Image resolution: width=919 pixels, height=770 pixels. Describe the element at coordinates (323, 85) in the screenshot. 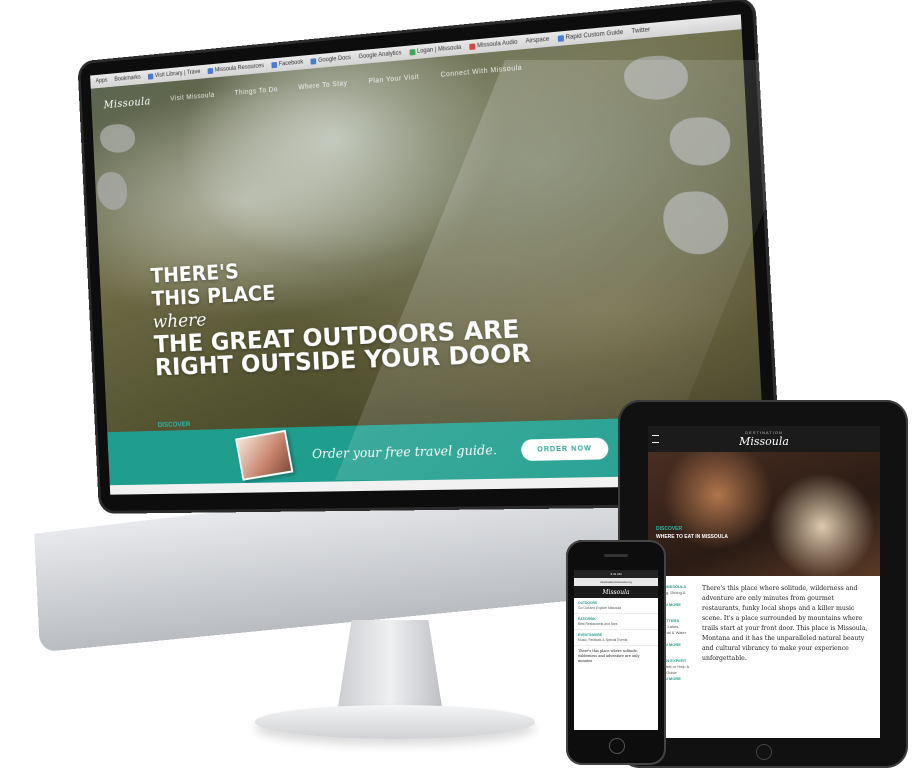

I see `nav-where-to-stay: Where To Stay` at that location.